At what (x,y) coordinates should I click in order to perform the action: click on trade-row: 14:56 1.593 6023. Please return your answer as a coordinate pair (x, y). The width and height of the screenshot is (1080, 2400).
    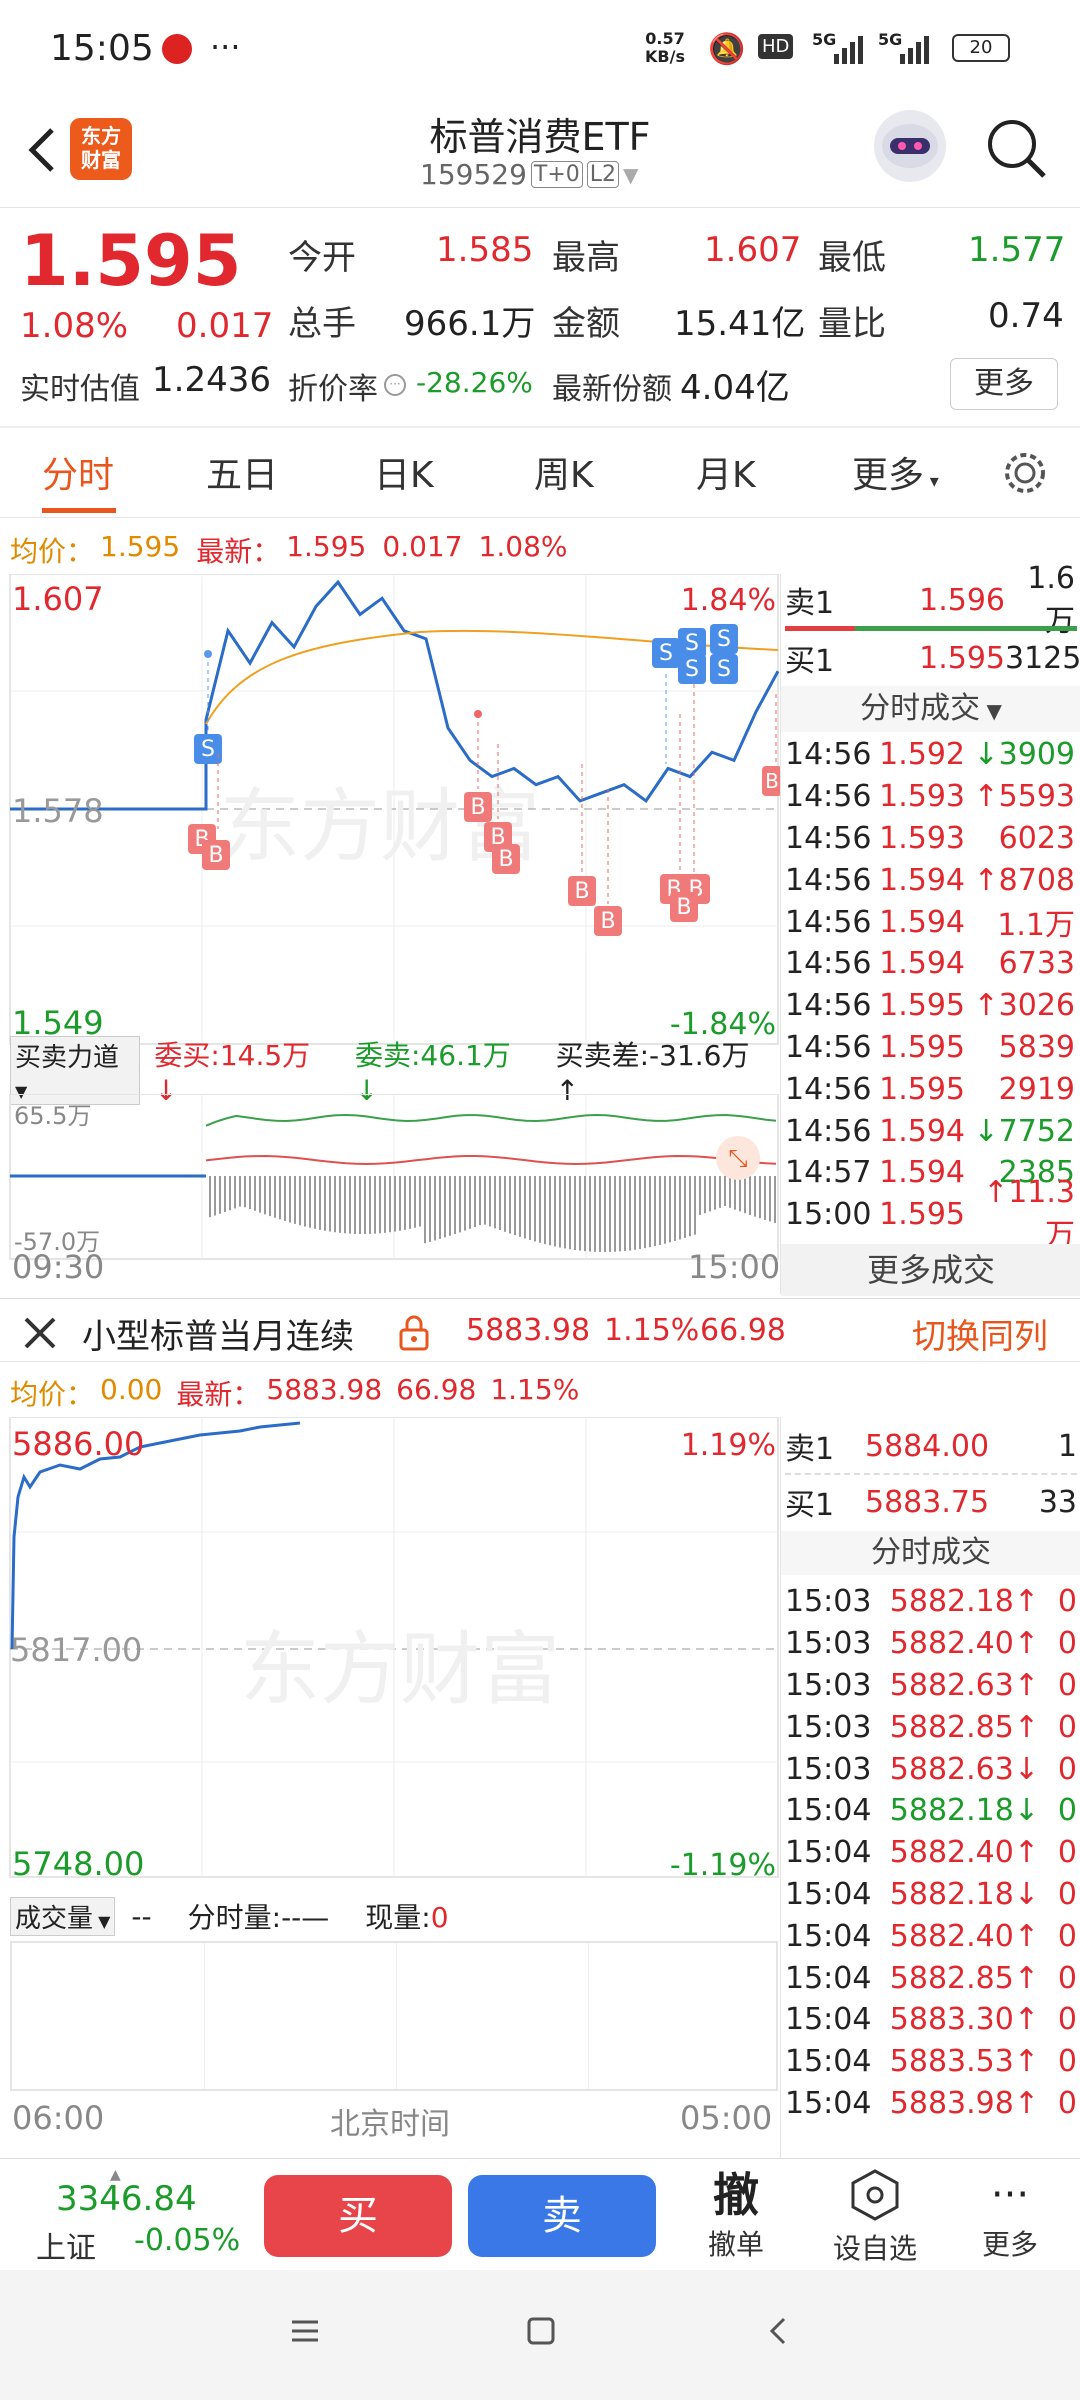
    Looking at the image, I should click on (932, 839).